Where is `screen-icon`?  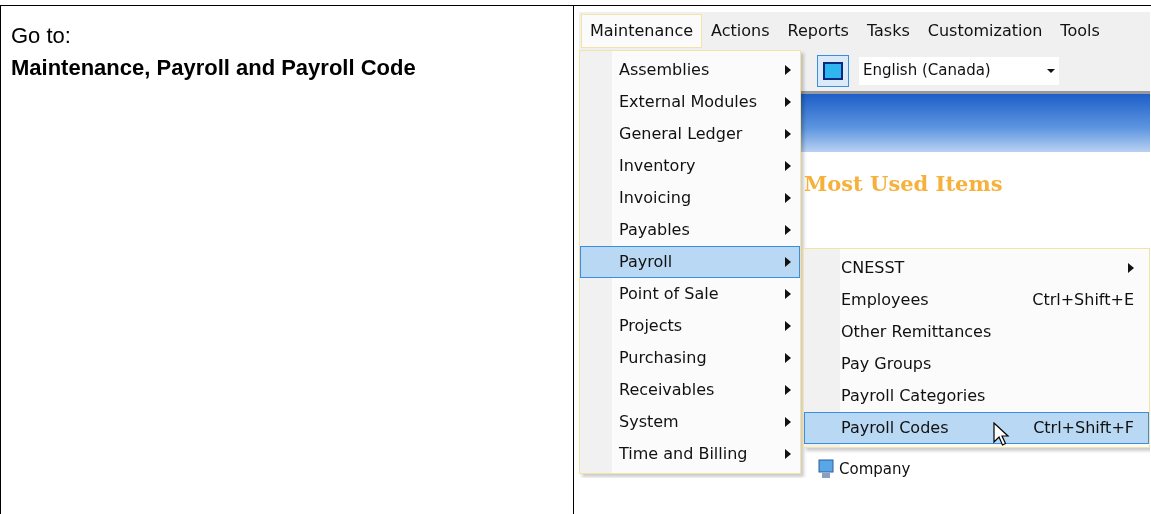 screen-icon is located at coordinates (833, 70).